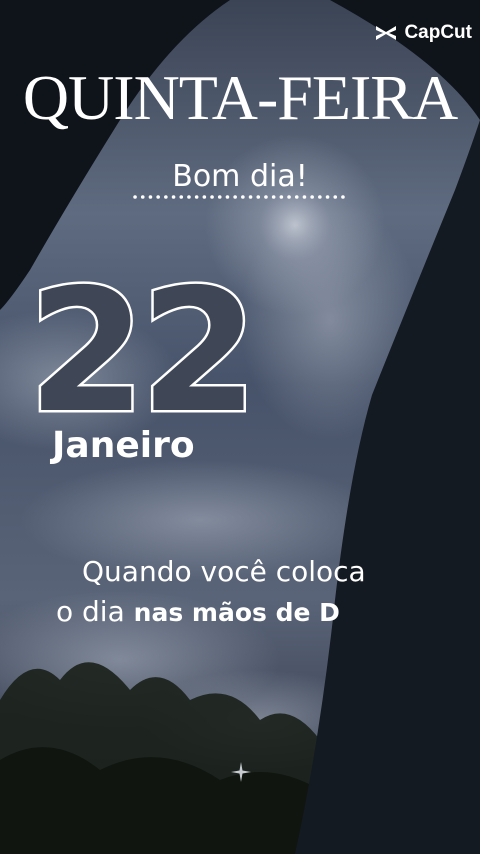  Describe the element at coordinates (236, 612) in the screenshot. I see `message-line-2-bold: nas mãos de D` at that location.